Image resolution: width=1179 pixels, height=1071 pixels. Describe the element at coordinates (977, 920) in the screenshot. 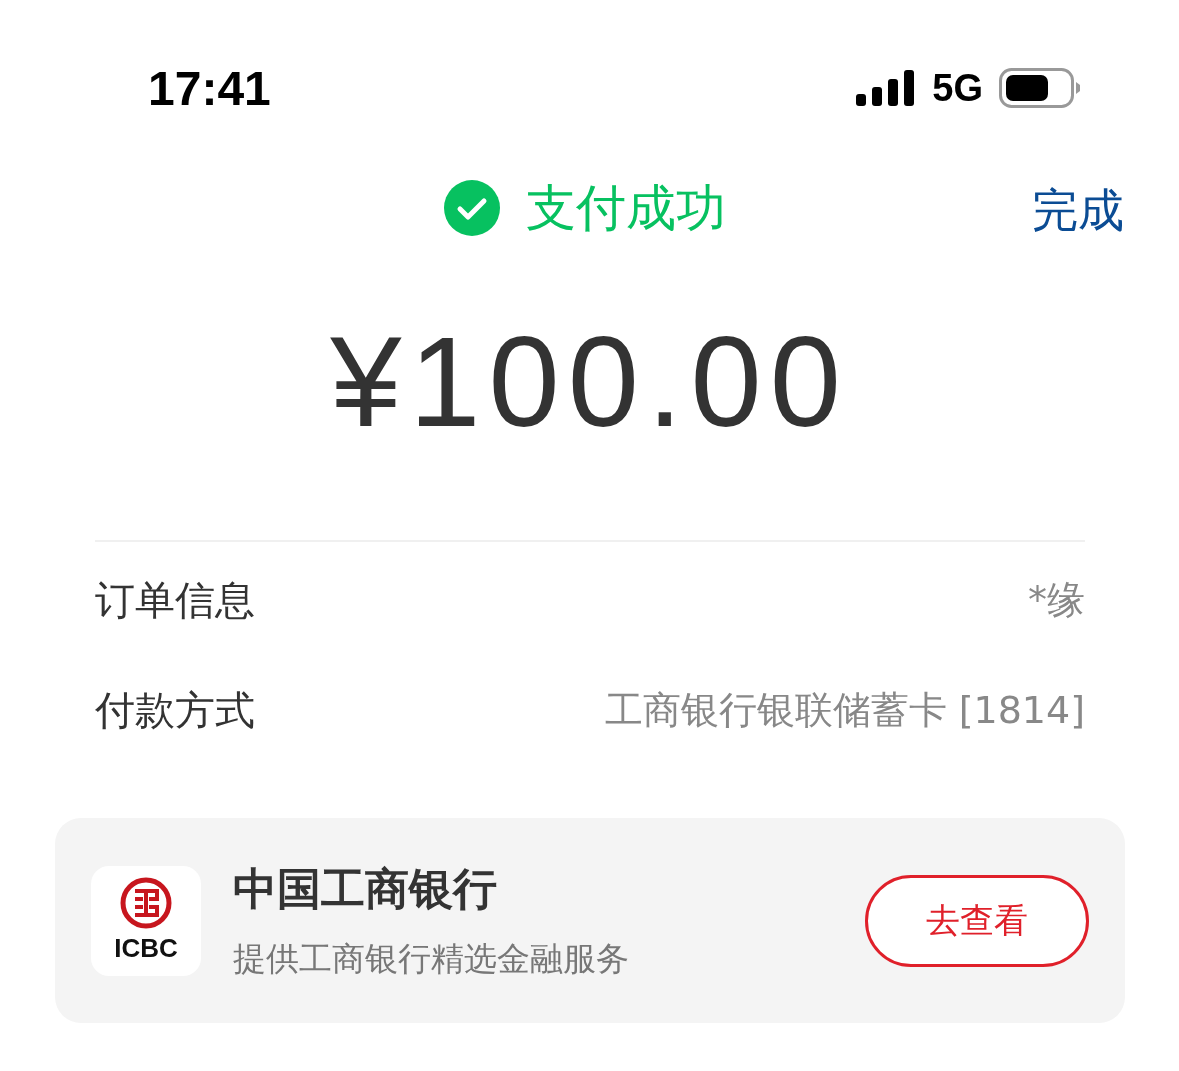

I see `view-button: 去查看` at that location.